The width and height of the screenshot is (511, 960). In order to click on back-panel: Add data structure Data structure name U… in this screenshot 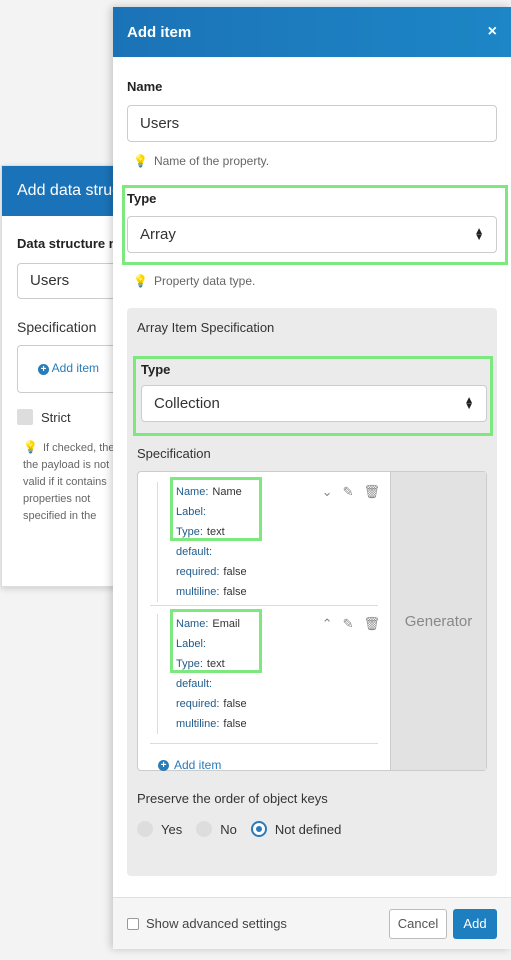, I will do `click(61, 376)`.